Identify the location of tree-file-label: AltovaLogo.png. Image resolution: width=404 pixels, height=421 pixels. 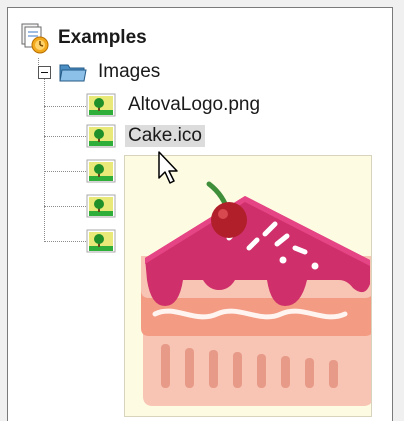
(194, 104).